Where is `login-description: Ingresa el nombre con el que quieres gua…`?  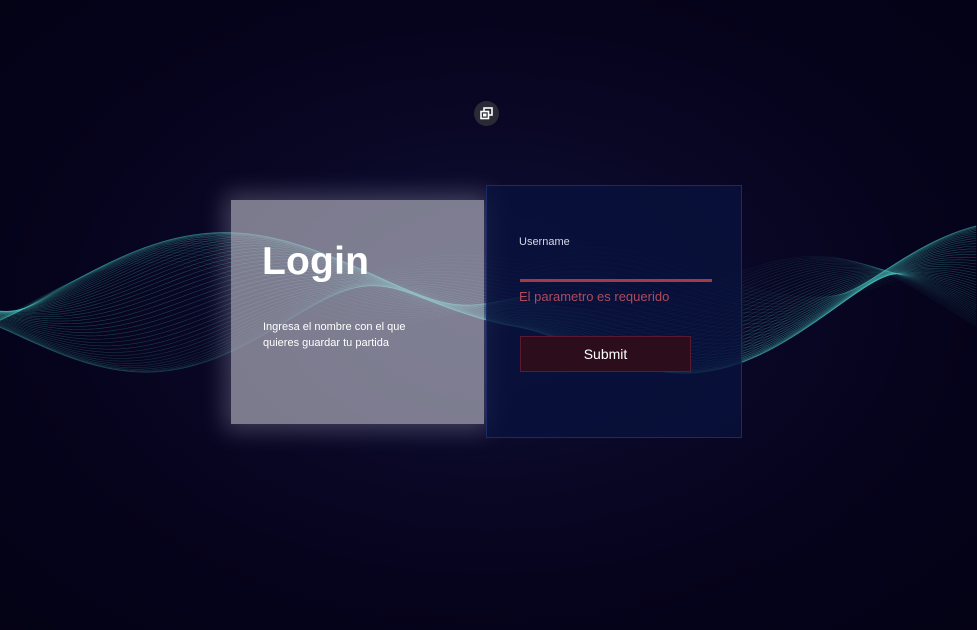
login-description: Ingresa el nombre con el que quieres gua… is located at coordinates (334, 335).